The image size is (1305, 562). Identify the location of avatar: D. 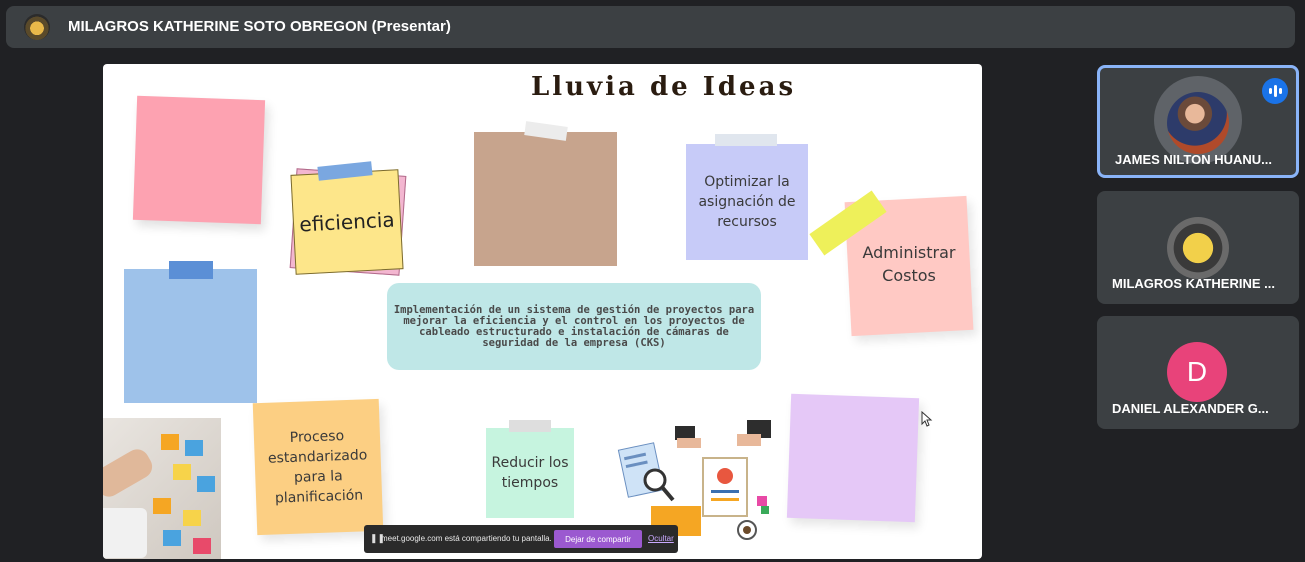
(1197, 372).